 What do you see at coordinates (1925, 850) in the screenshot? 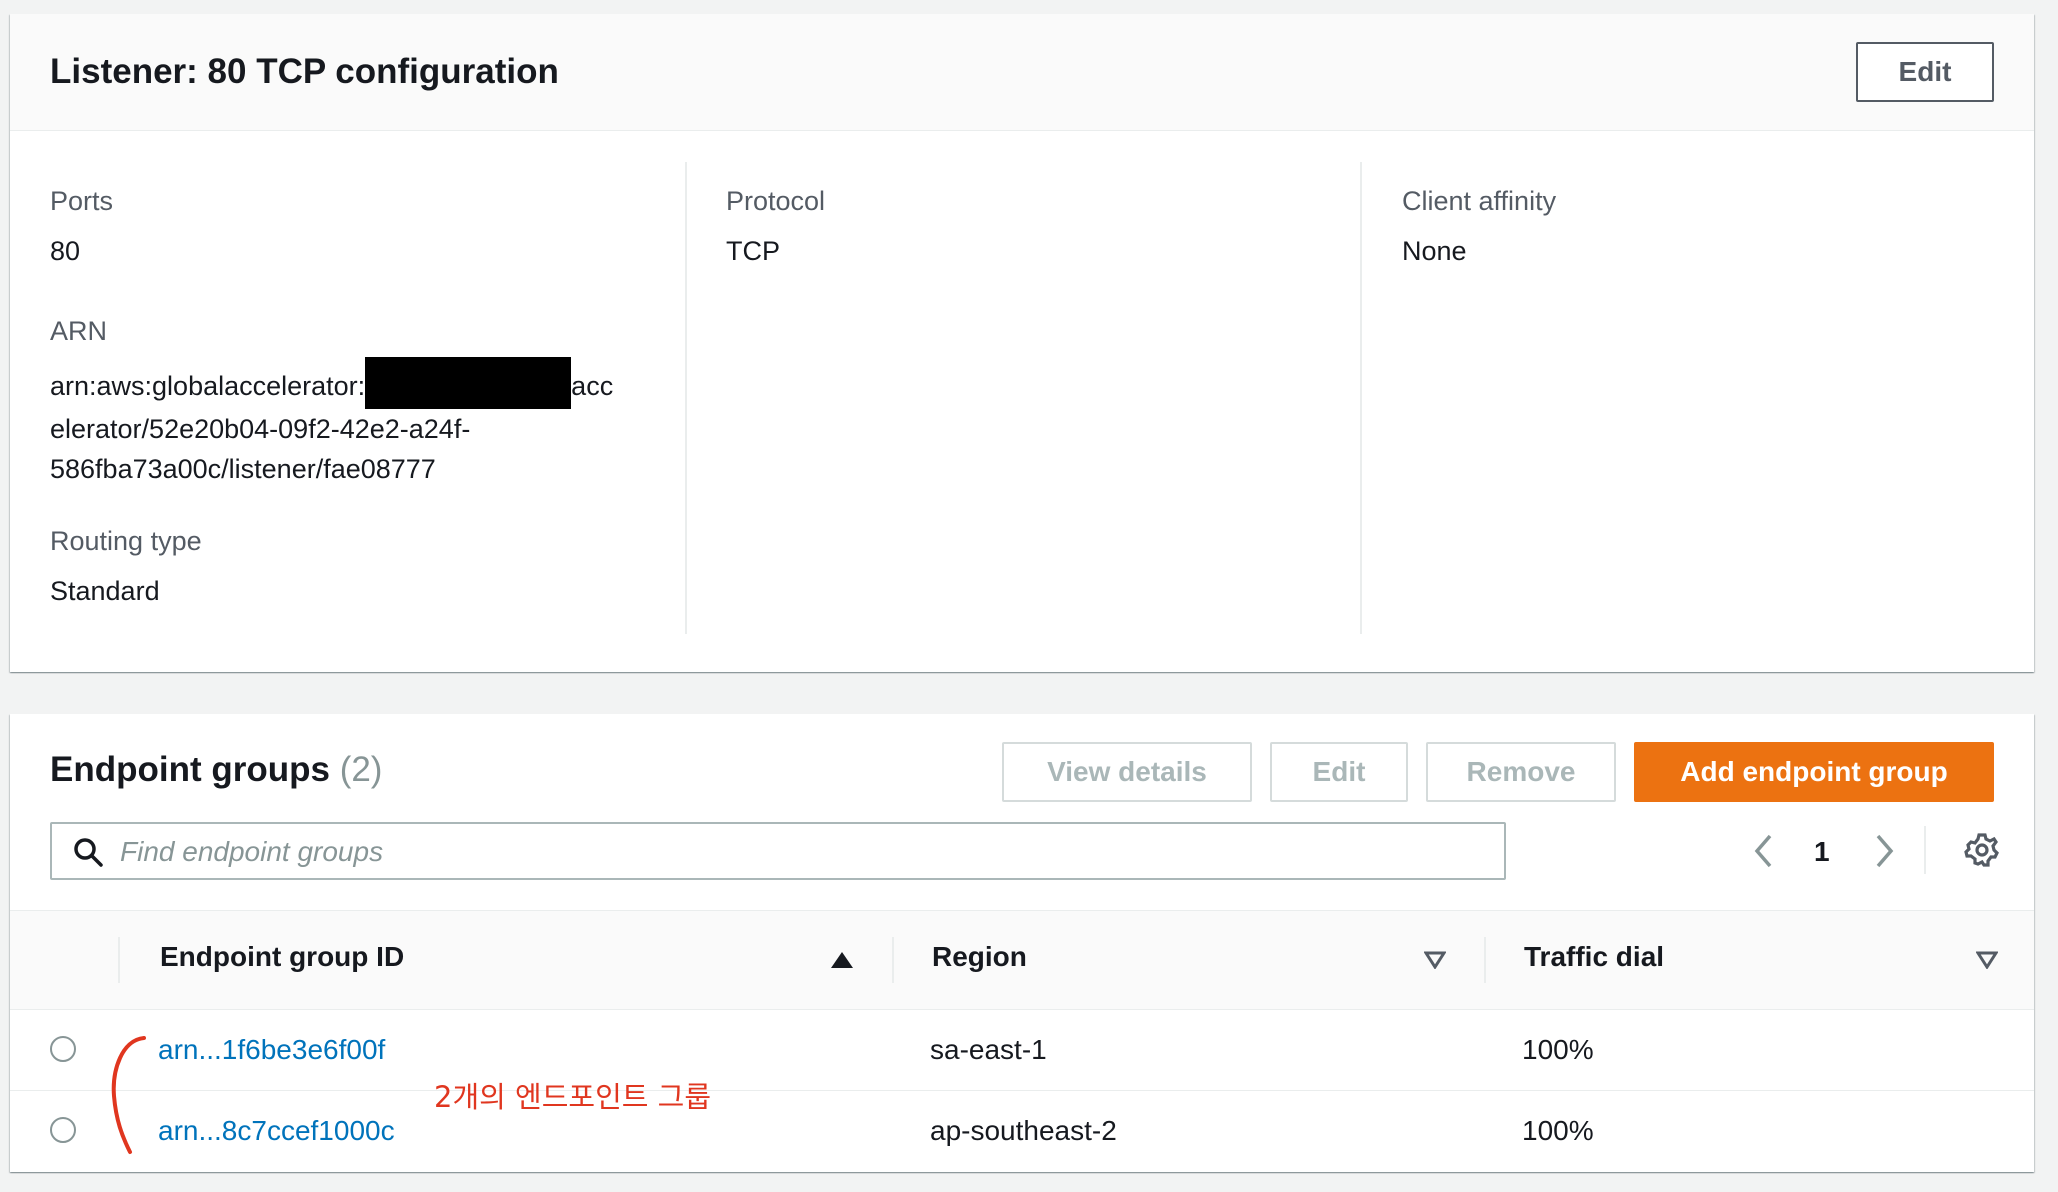
I see `pagination-divider` at bounding box center [1925, 850].